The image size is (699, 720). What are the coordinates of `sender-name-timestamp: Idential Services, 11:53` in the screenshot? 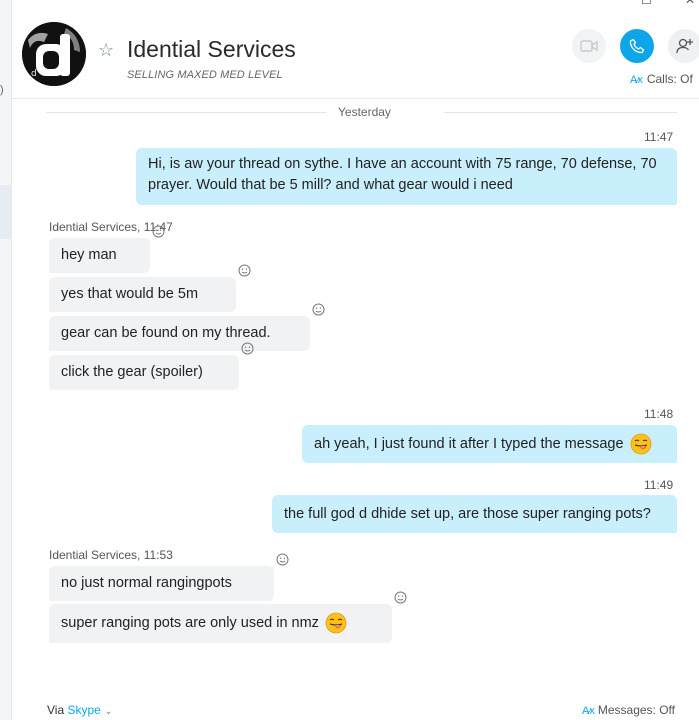 It's located at (111, 555).